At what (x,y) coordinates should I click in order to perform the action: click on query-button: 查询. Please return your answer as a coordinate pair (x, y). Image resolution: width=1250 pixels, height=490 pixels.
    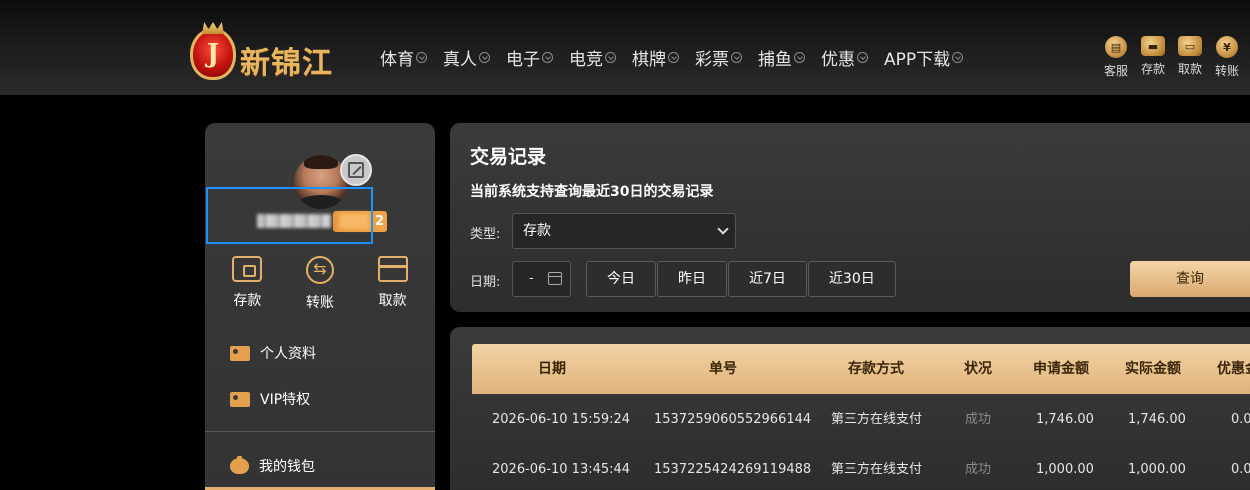
    Looking at the image, I should click on (1190, 279).